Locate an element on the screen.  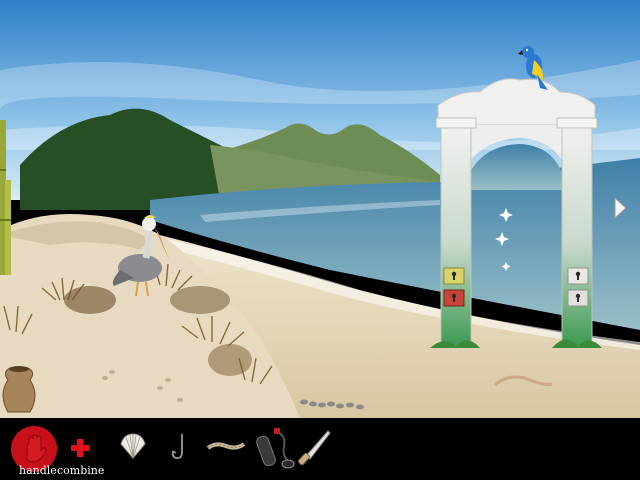
clay-jar-icon is located at coordinates (19, 389).